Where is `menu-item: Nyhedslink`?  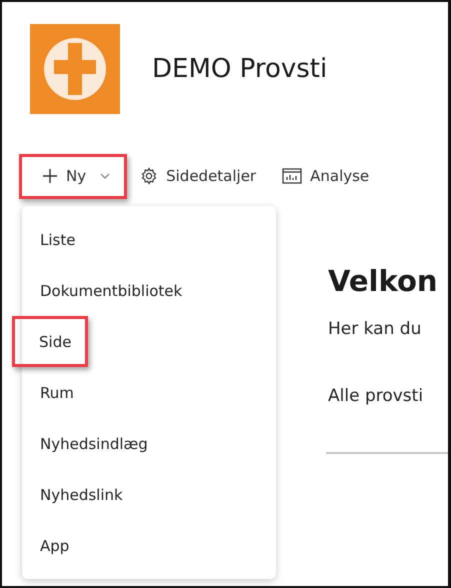
menu-item: Nyhedslink is located at coordinates (81, 494).